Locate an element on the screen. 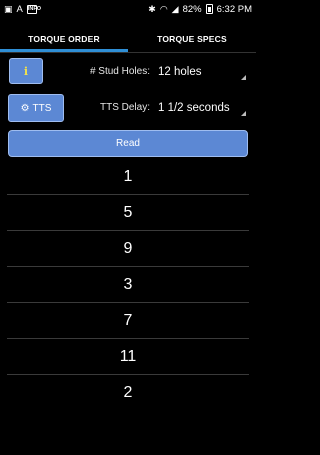 The height and width of the screenshot is (455, 320). stud-holes-value: 12 holes is located at coordinates (180, 72).